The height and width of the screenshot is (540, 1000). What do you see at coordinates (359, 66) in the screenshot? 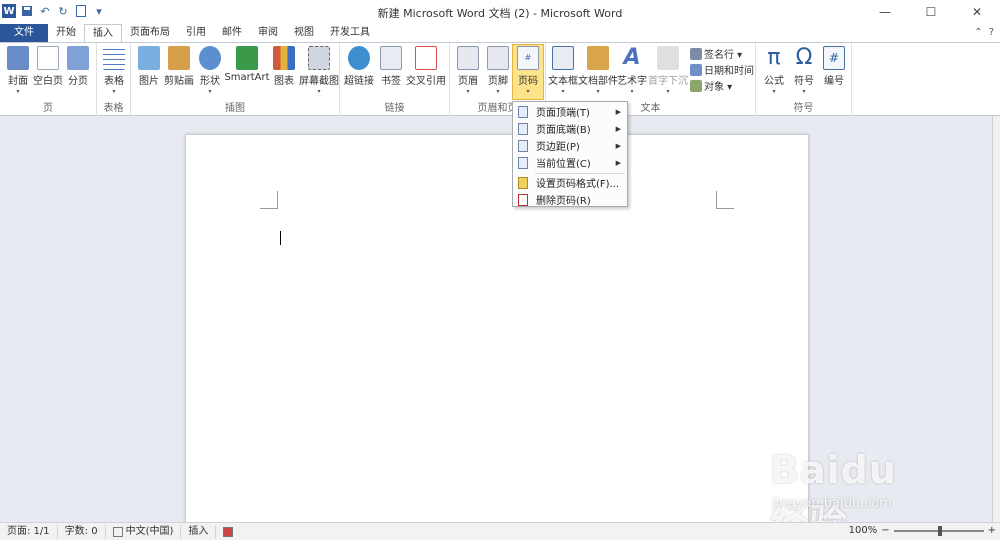
I see `hyperlink-button: 超链接` at bounding box center [359, 66].